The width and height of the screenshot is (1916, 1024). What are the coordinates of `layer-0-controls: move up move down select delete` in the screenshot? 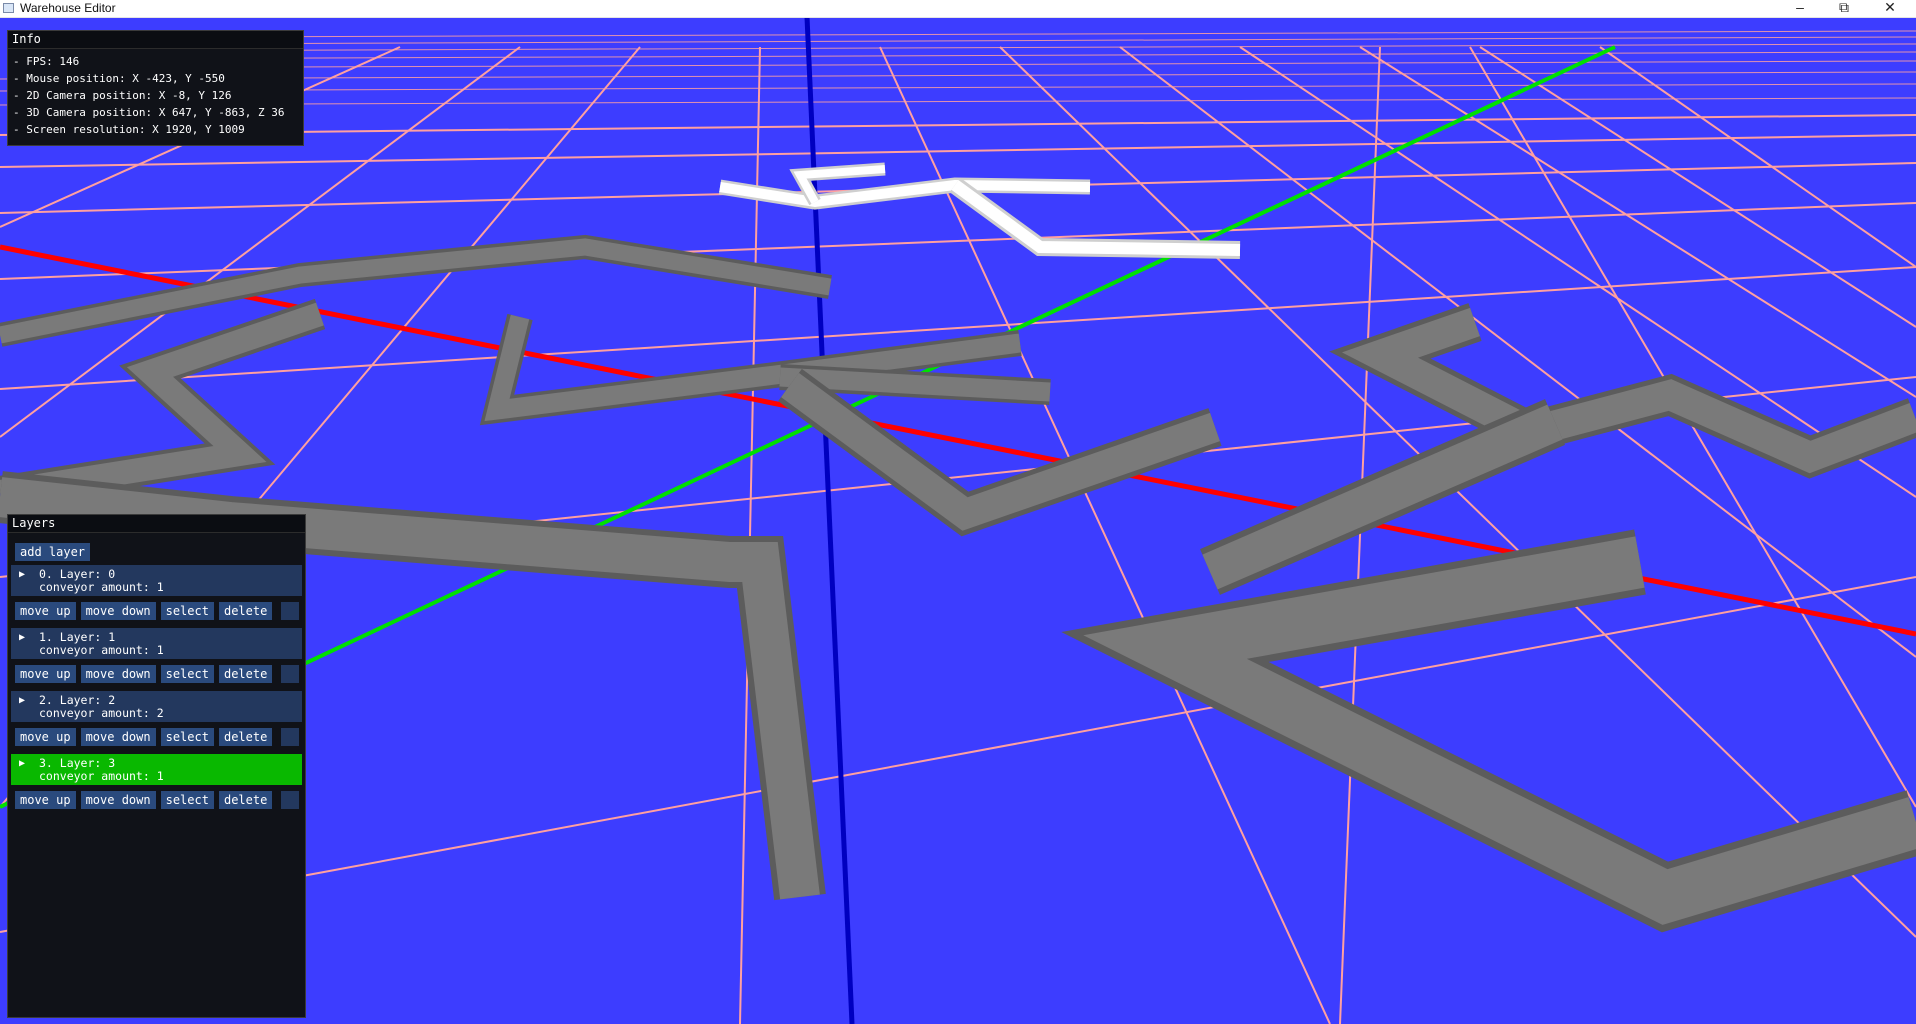 It's located at (157, 611).